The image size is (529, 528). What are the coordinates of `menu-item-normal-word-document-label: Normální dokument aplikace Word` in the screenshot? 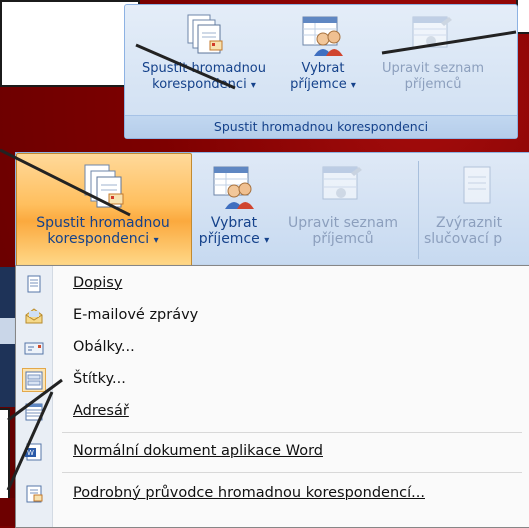 It's located at (198, 451).